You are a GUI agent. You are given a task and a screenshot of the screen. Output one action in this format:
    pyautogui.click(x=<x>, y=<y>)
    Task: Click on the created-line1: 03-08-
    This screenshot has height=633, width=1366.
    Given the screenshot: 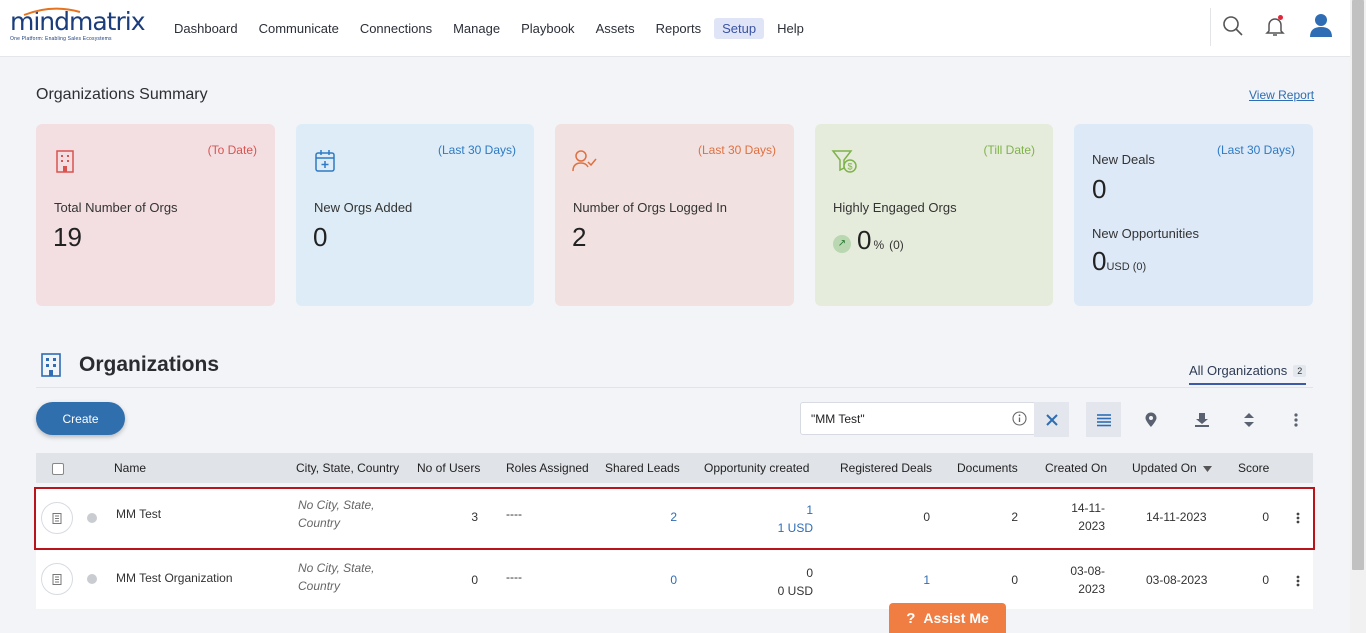 What is the action you would take?
    pyautogui.click(x=1087, y=571)
    